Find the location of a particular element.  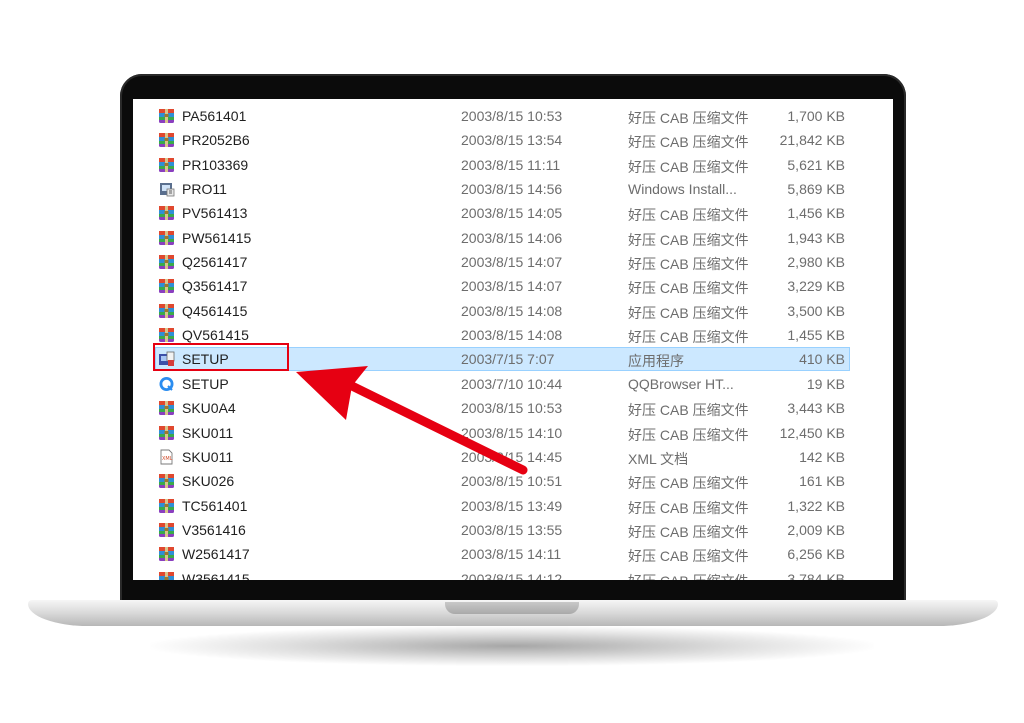

file-date: 2003/8/15 13:55 is located at coordinates (512, 530).